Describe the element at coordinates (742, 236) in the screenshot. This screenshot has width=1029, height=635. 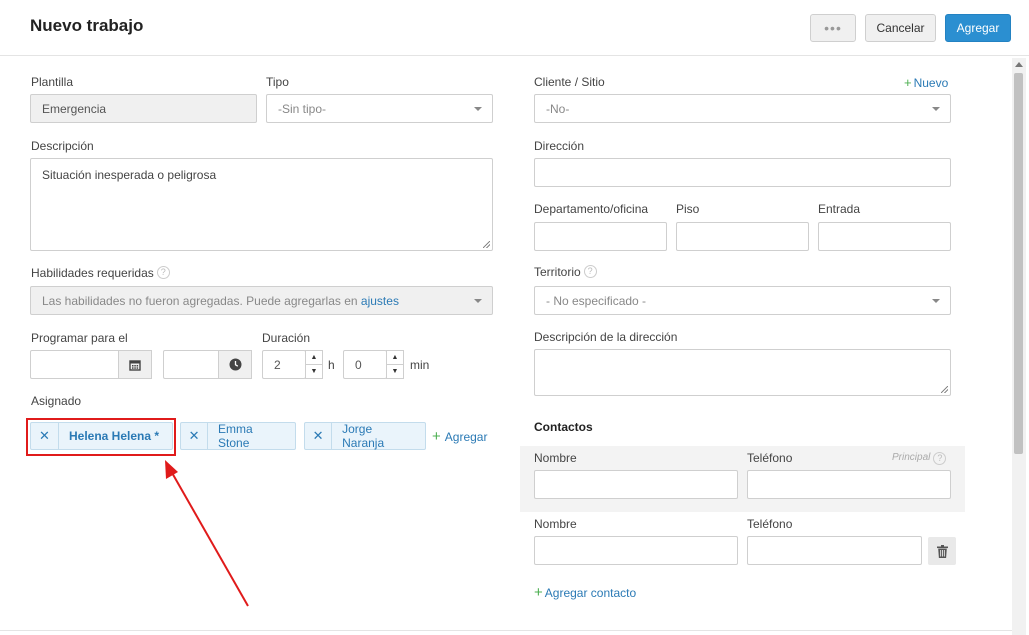
I see `floor-input` at that location.